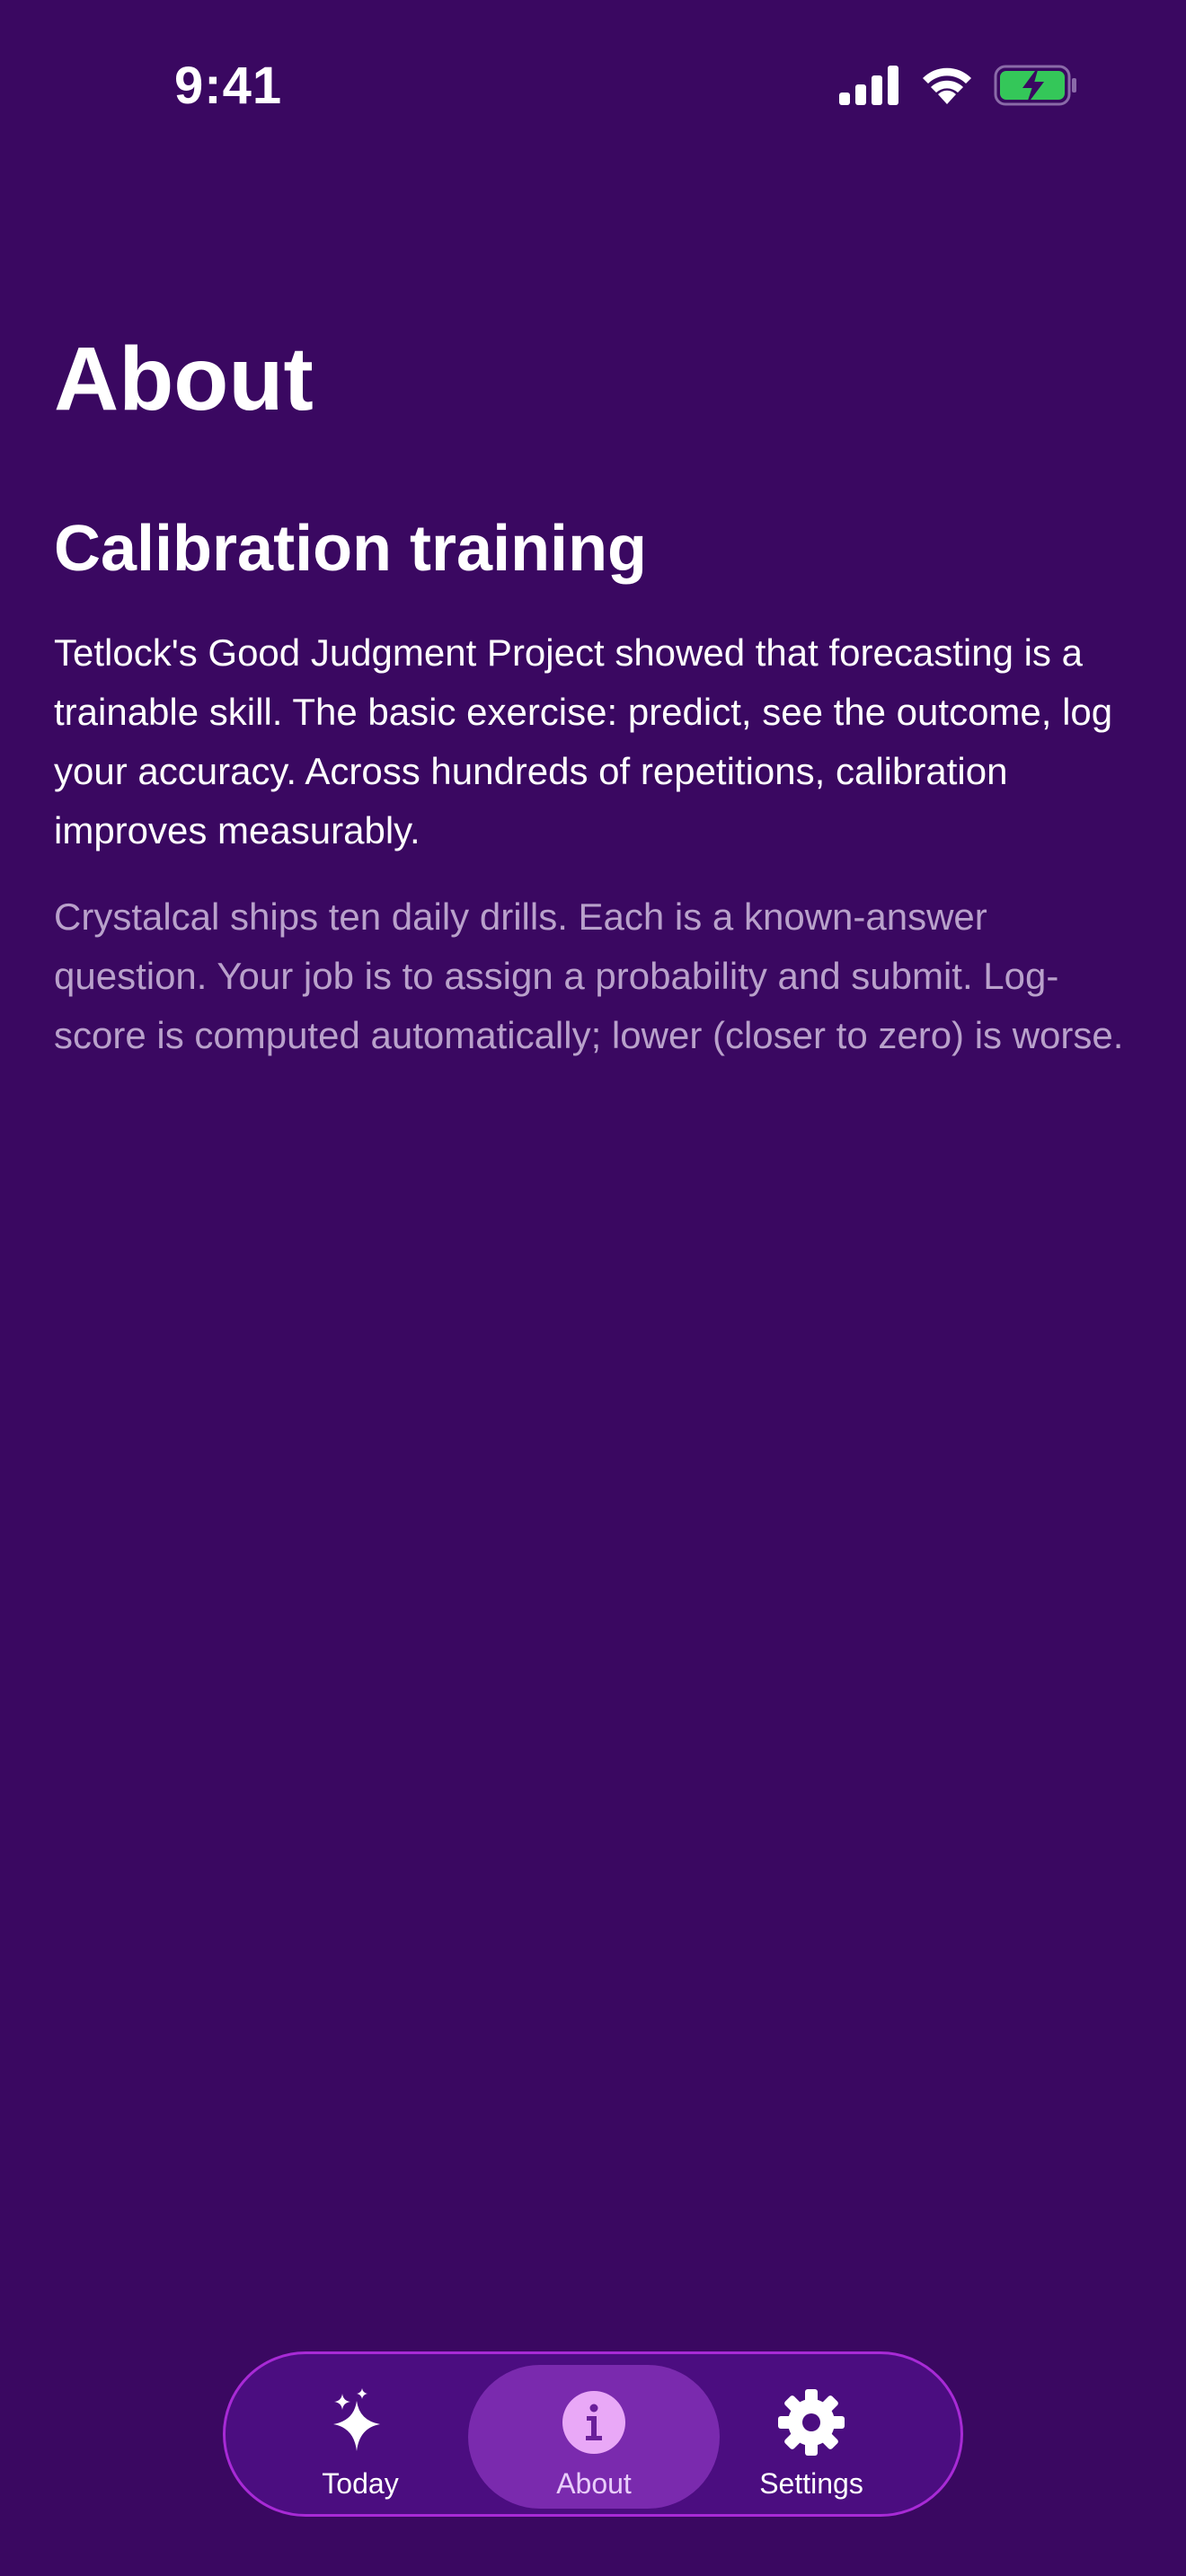 This screenshot has width=1186, height=2576. What do you see at coordinates (869, 85) in the screenshot?
I see `cellular-signal-icon` at bounding box center [869, 85].